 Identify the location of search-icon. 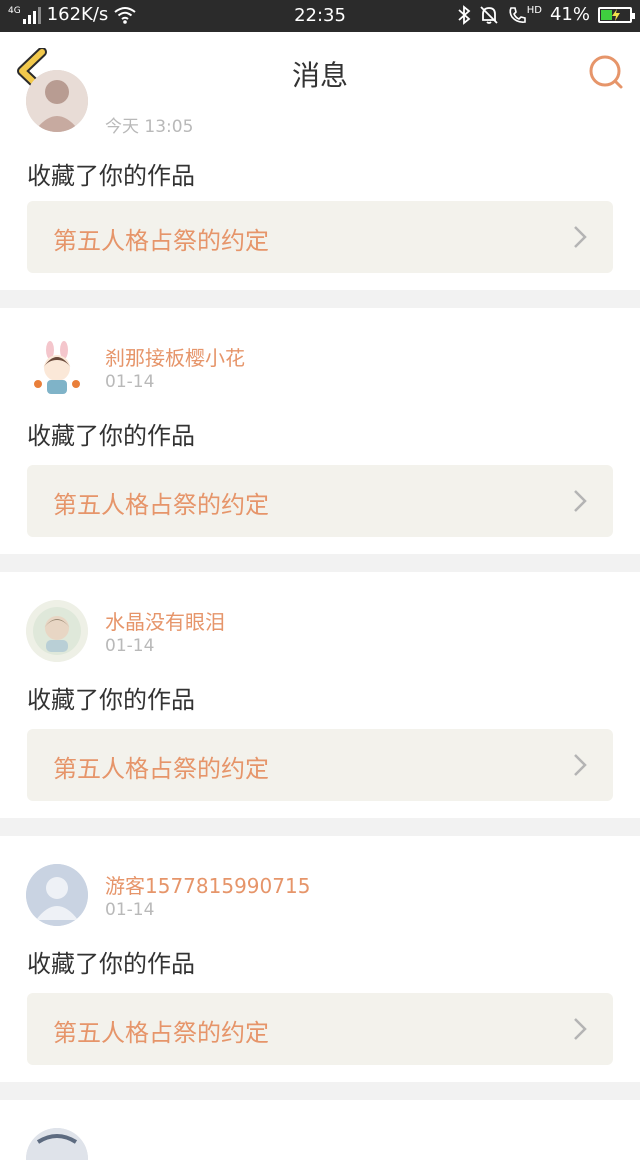
(606, 72).